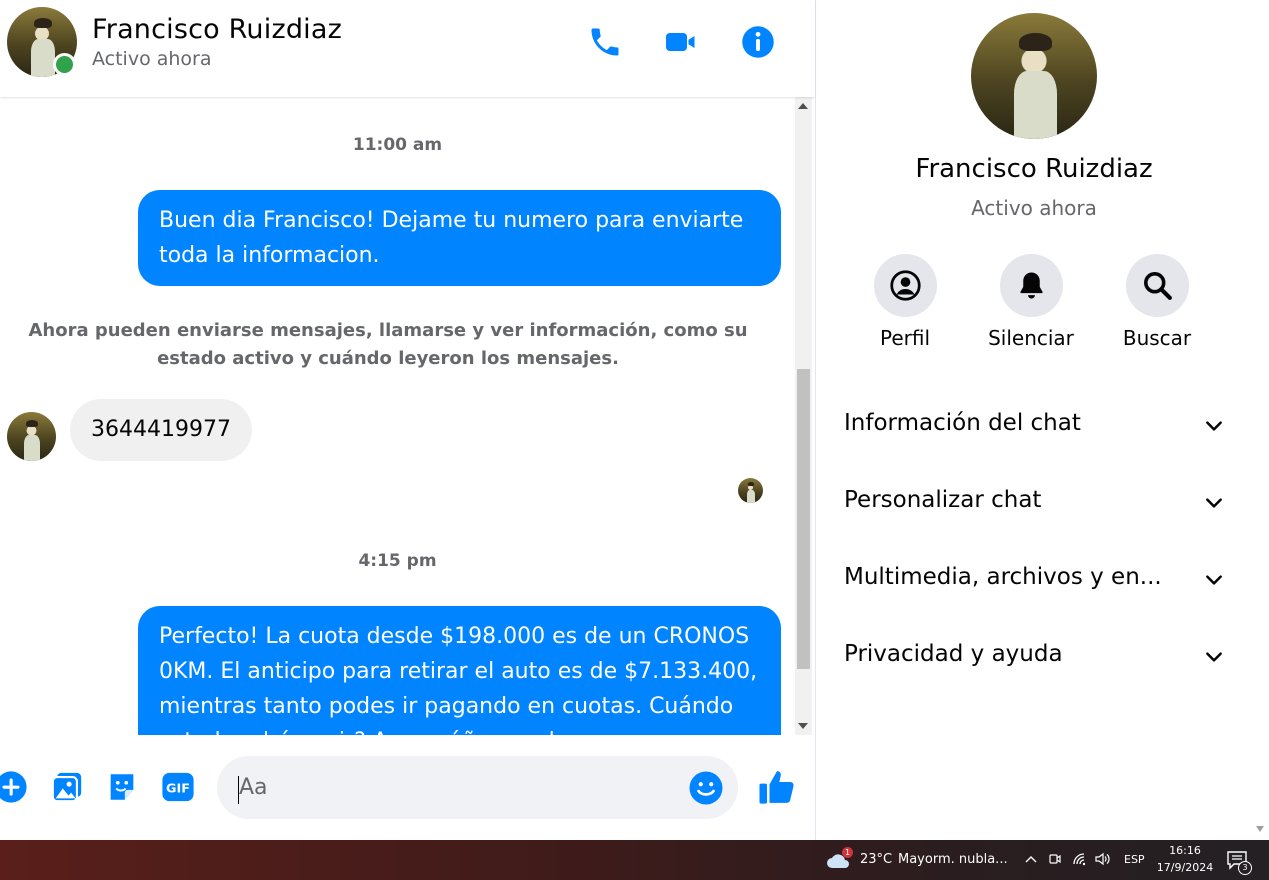 This screenshot has width=1269, height=880. I want to click on bell-icon, so click(1031, 285).